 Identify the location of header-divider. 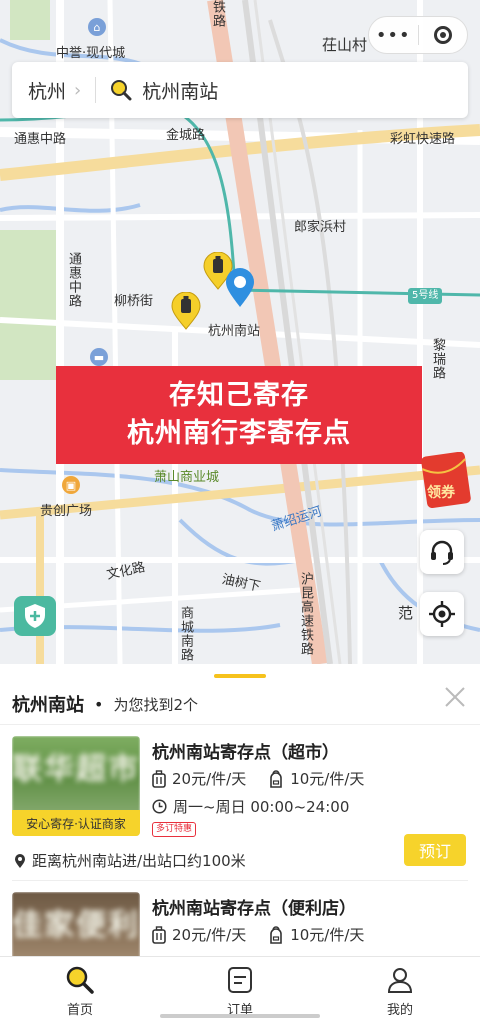
(240, 724).